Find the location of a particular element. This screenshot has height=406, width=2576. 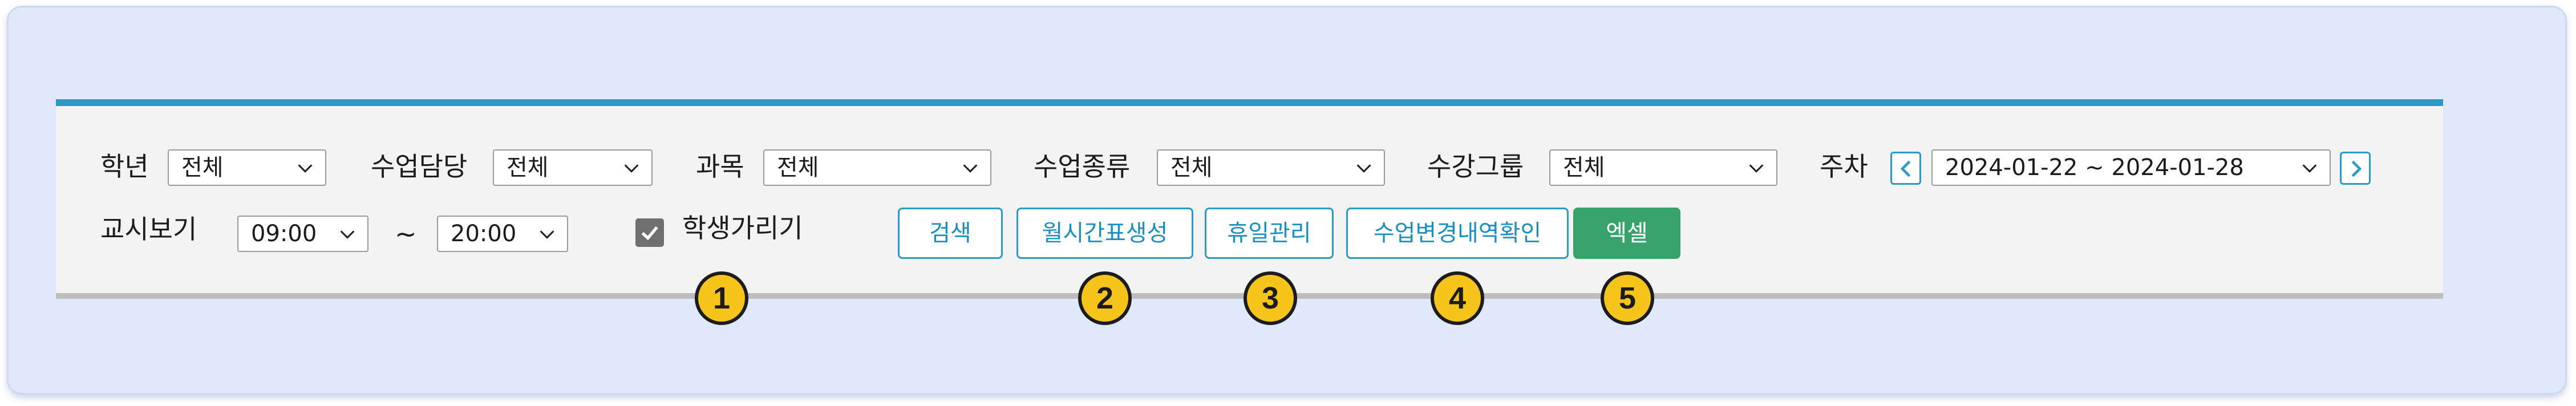

annotation-badge-4: 4 is located at coordinates (1457, 298).